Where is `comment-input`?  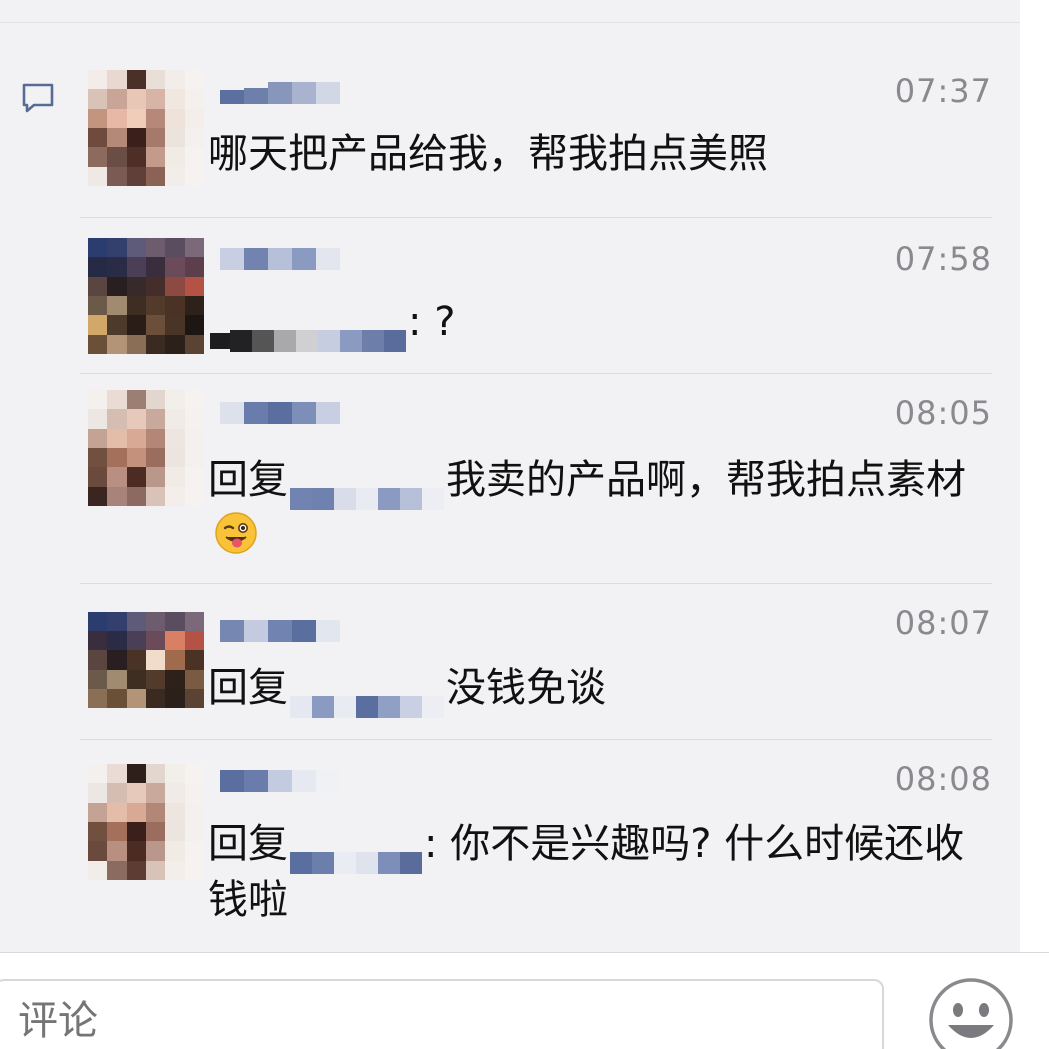
comment-input is located at coordinates (442, 1014).